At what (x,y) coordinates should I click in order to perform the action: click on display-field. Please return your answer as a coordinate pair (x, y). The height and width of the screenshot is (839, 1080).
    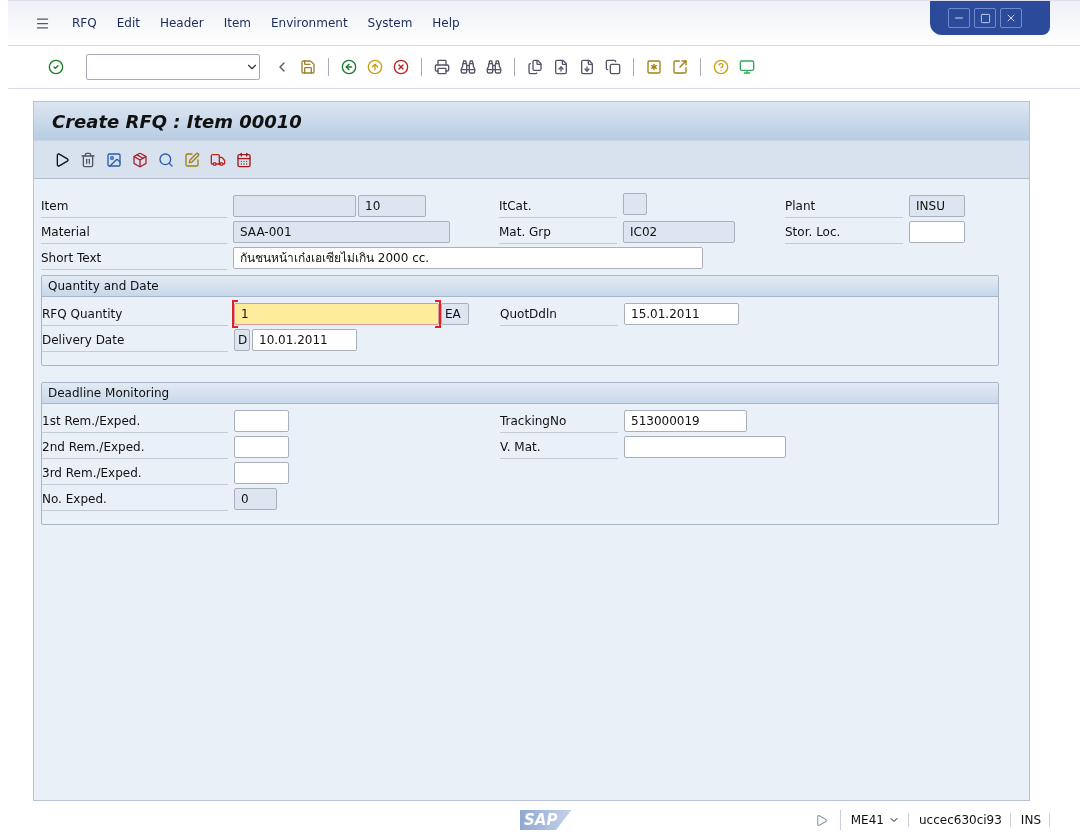
    Looking at the image, I should click on (635, 204).